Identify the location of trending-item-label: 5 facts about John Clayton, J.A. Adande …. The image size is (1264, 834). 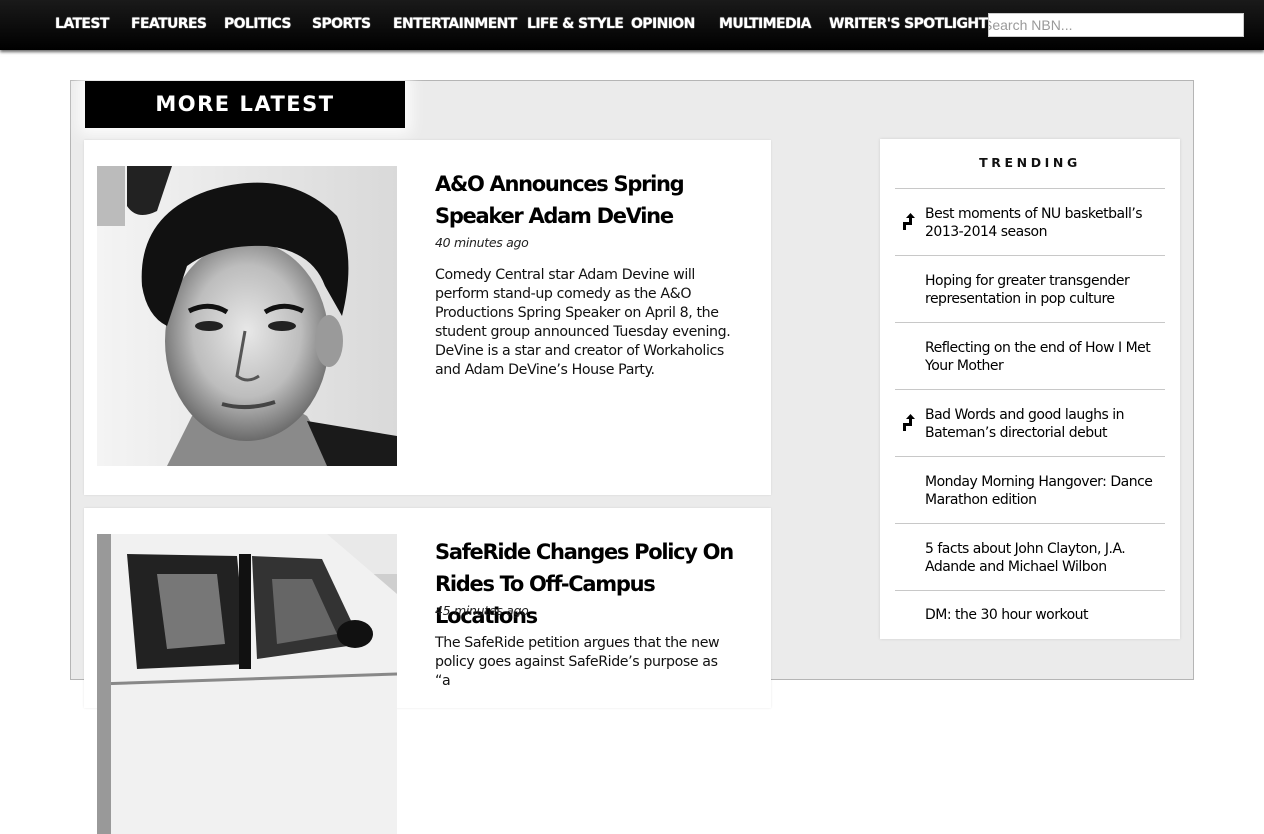
(1025, 558).